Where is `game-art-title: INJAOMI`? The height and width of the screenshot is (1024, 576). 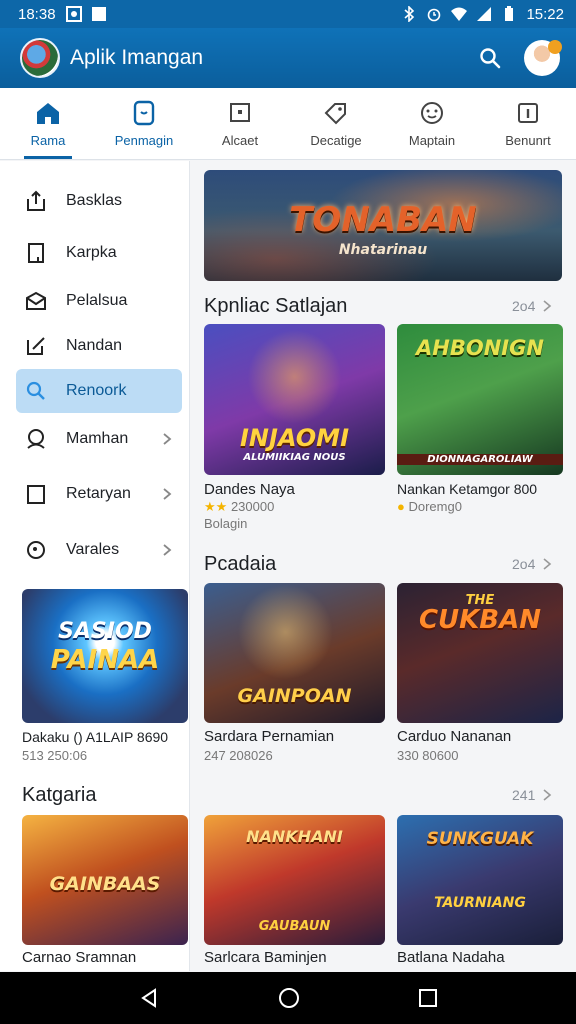 game-art-title: INJAOMI is located at coordinates (294, 438).